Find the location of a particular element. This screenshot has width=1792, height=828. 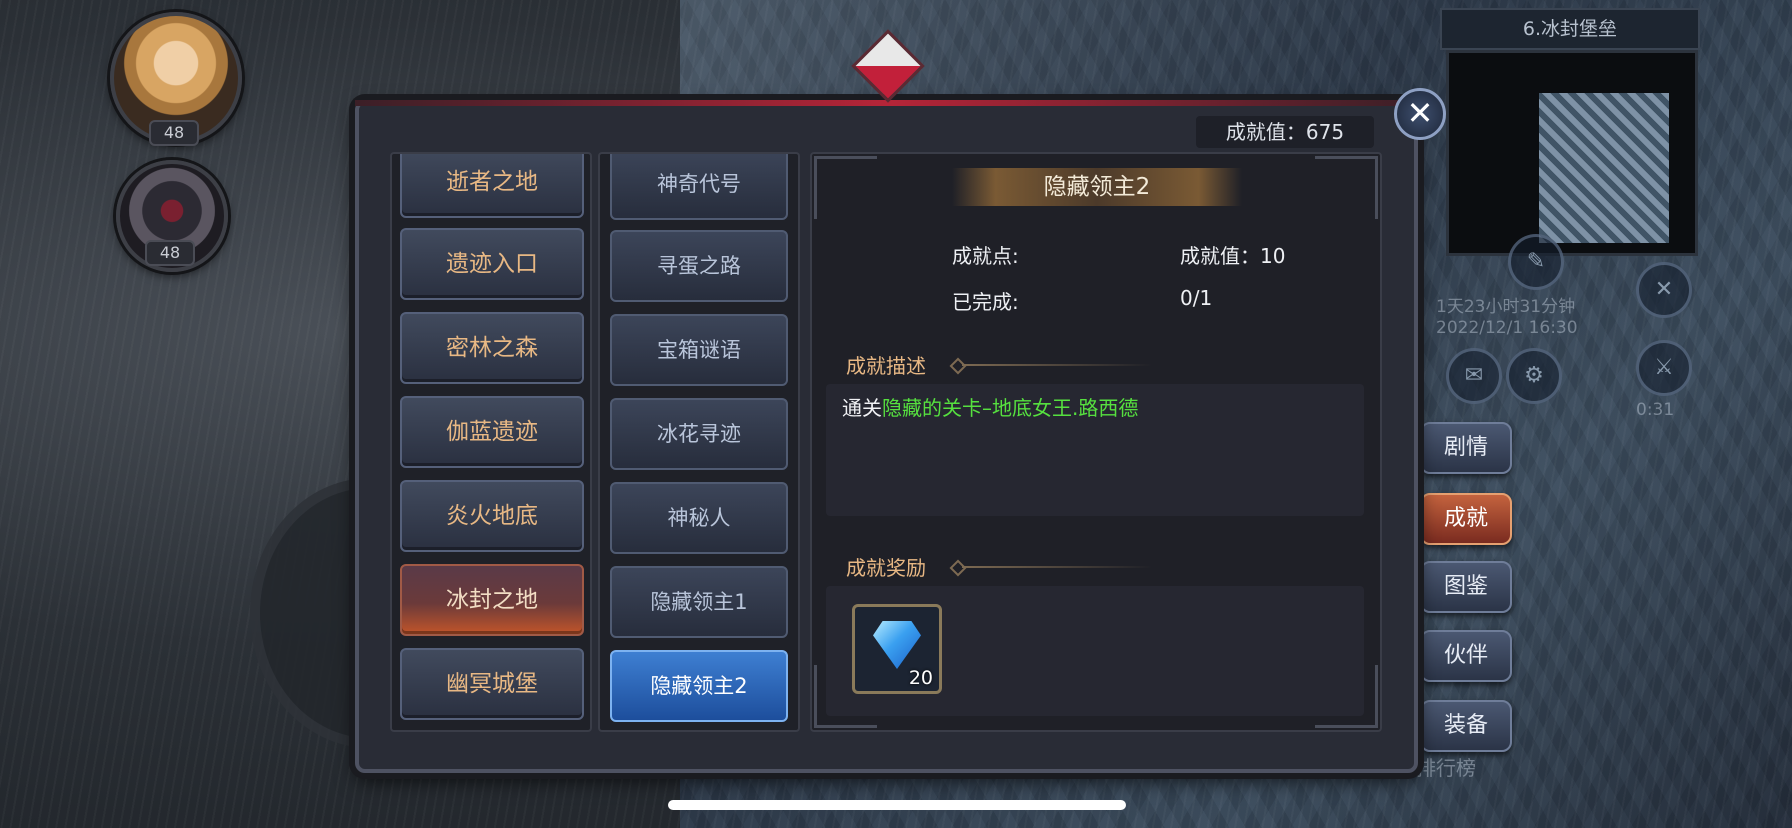

side-tab-story: 剧情 is located at coordinates (1466, 448).